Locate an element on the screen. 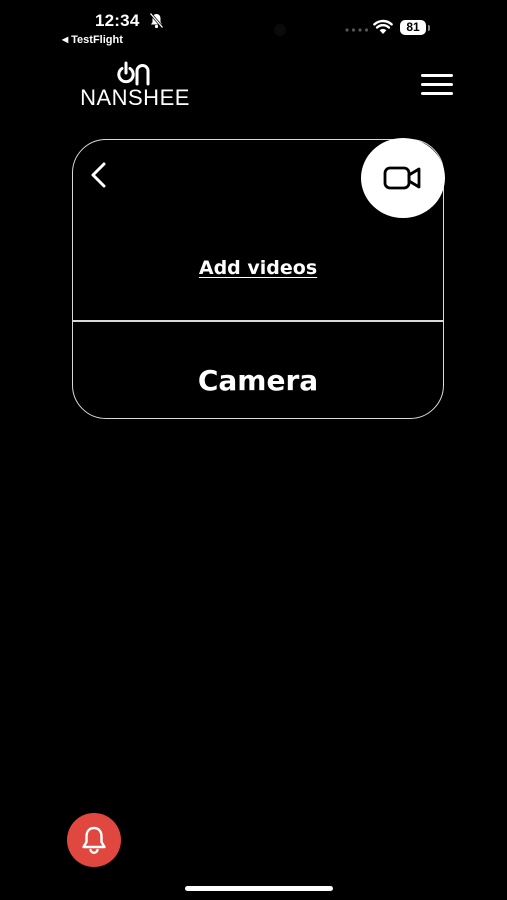 This screenshot has width=507, height=900. back-triangle-icon: ◀ is located at coordinates (65, 39).